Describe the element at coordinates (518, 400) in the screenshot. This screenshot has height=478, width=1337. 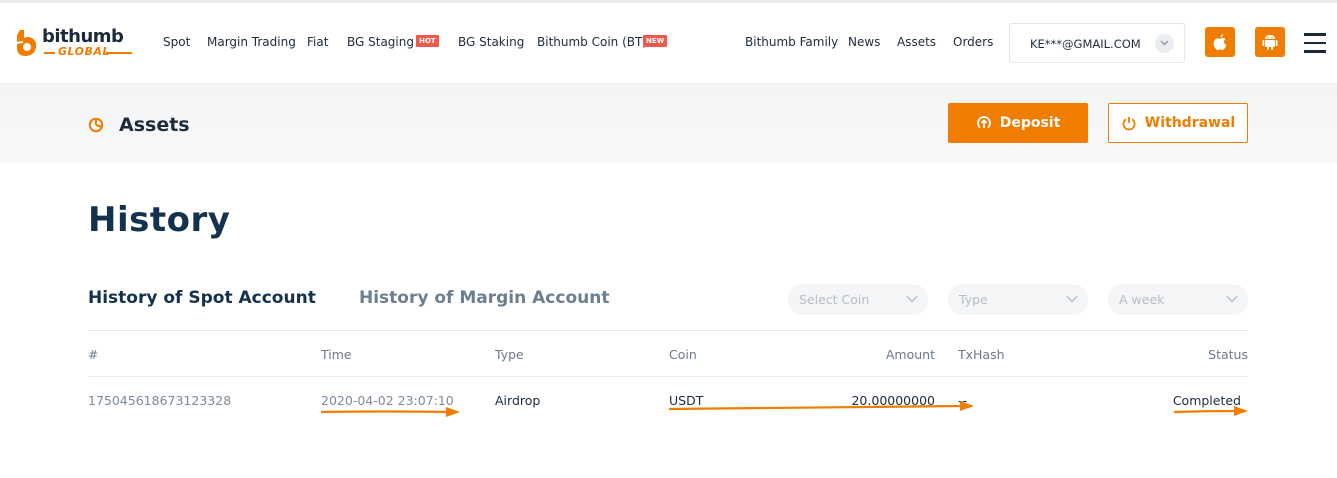
I see `cell-type: Airdrop` at that location.